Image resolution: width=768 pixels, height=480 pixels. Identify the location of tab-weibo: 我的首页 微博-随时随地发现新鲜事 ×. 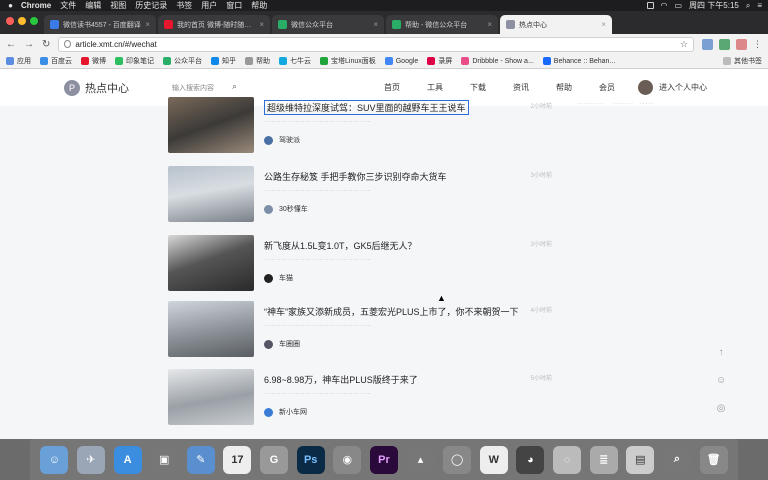
(214, 24).